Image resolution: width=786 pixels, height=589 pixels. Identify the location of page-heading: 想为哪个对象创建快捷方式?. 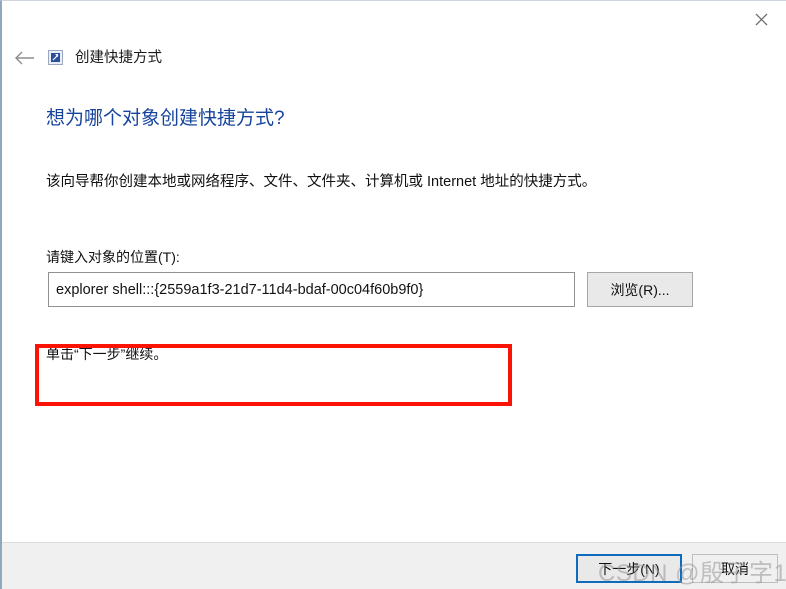
(165, 118).